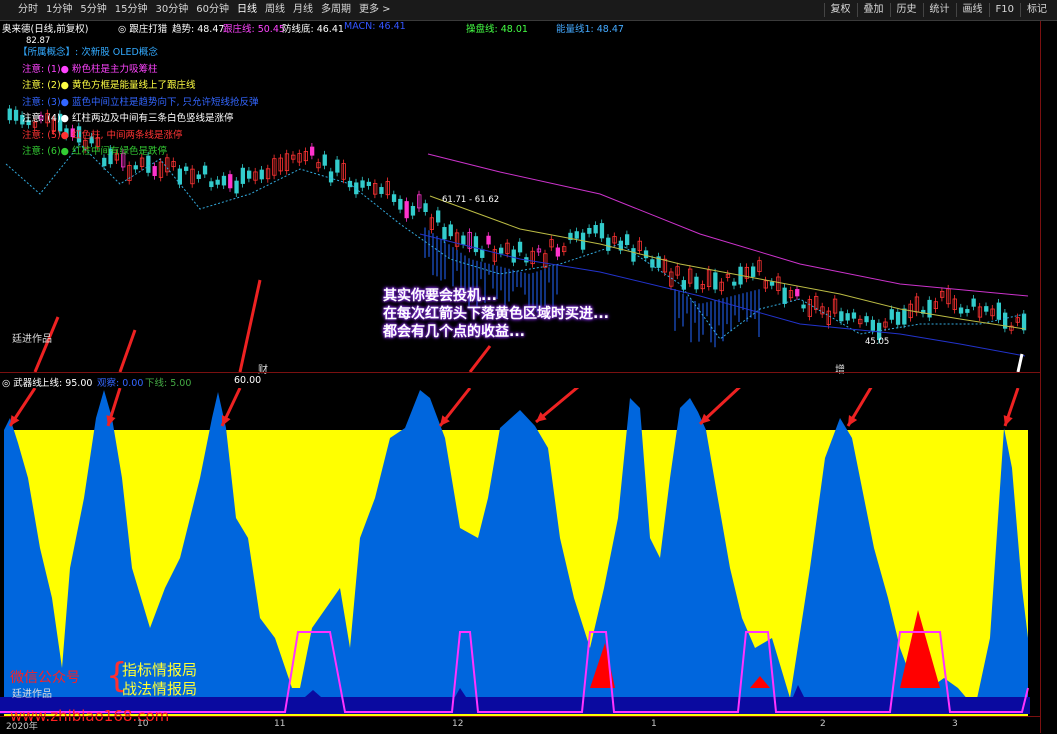 This screenshot has width=1057, height=734. I want to click on legend-line-5: 注意: (5)● 红色柱, 中间两条线是涨停, so click(102, 135).